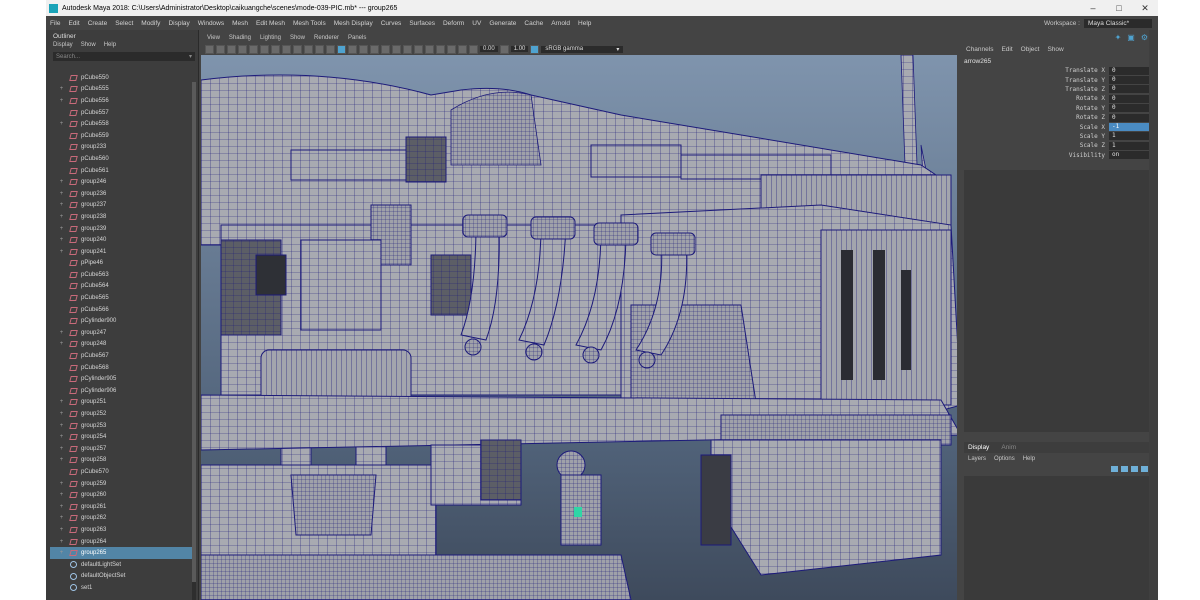  I want to click on outliner-scrollbar, so click(194, 341).